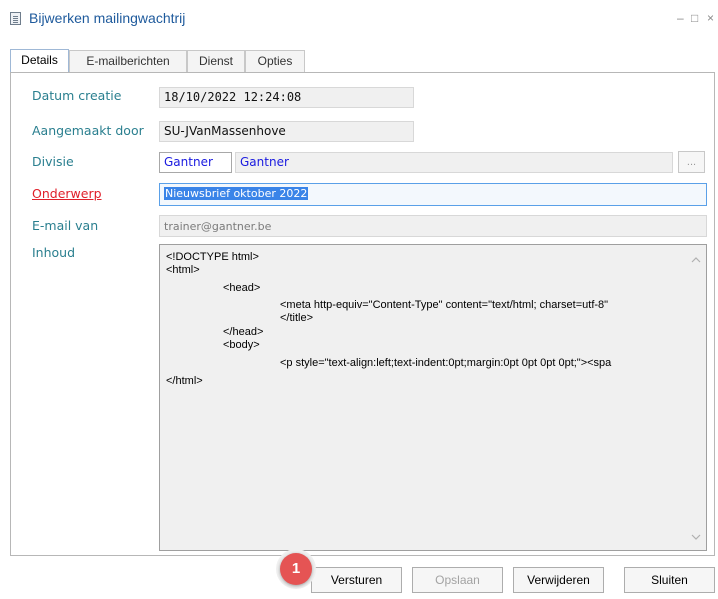 This screenshot has width=718, height=599. Describe the element at coordinates (67, 193) in the screenshot. I see `onderwerp-label: Onderwerp` at that location.